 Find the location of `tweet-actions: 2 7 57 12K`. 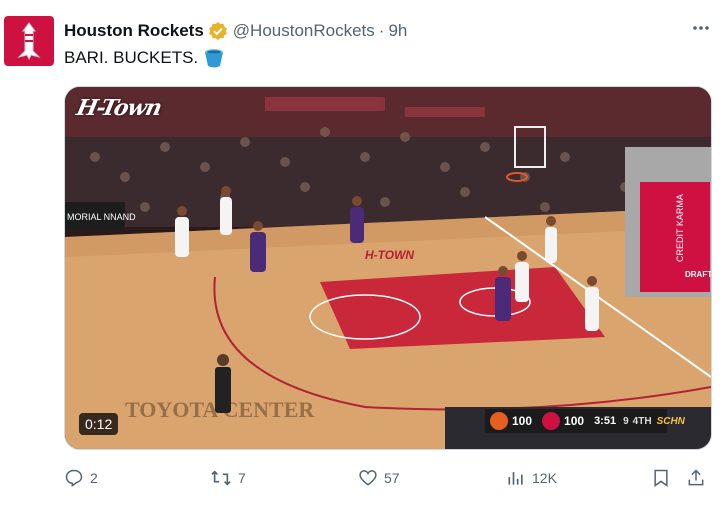

tweet-actions: 2 7 57 12K is located at coordinates (387, 478).